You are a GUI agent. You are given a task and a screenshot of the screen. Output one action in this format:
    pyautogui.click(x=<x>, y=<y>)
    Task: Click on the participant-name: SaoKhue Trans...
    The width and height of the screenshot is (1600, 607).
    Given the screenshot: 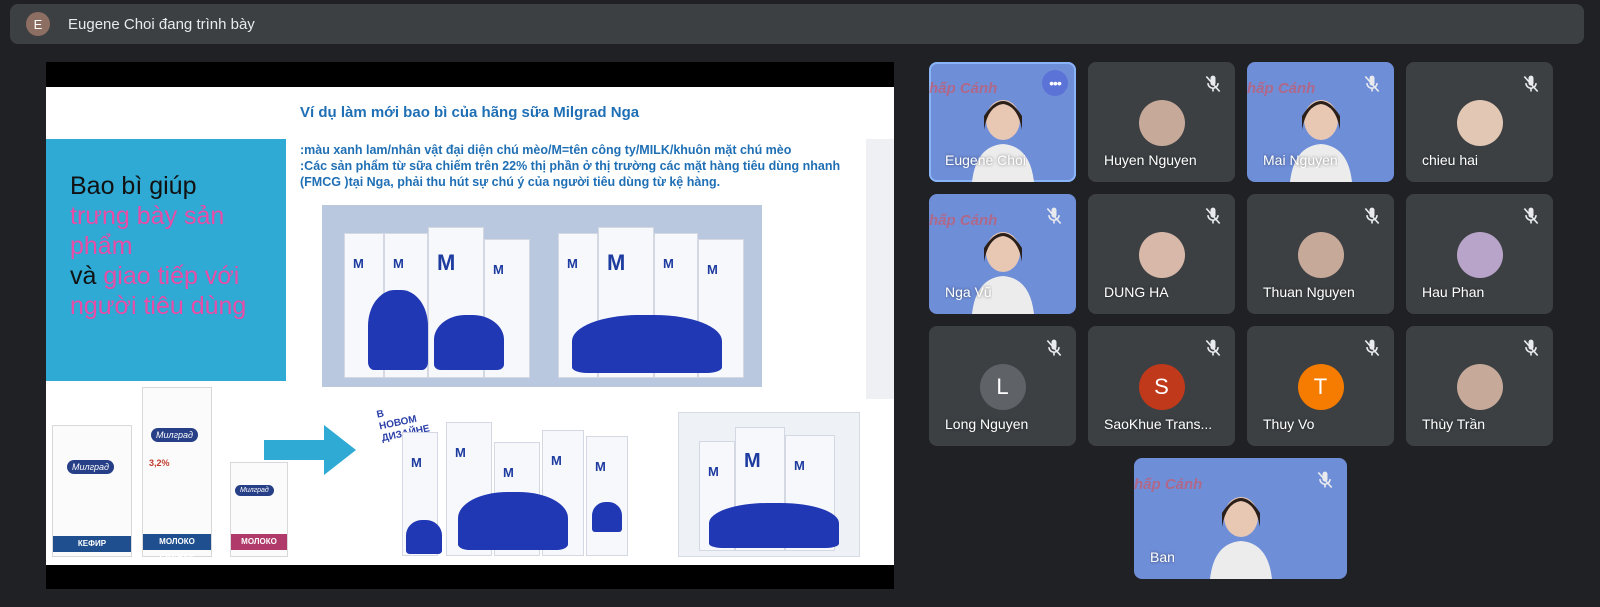 What is the action you would take?
    pyautogui.click(x=1158, y=424)
    